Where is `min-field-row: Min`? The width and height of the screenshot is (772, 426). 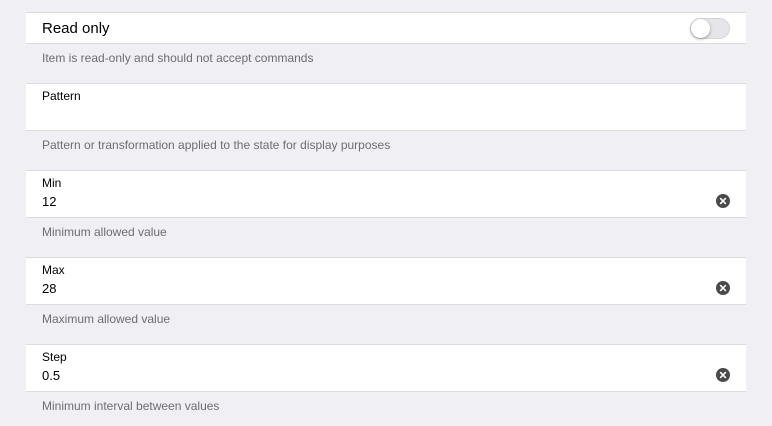 min-field-row: Min is located at coordinates (386, 194).